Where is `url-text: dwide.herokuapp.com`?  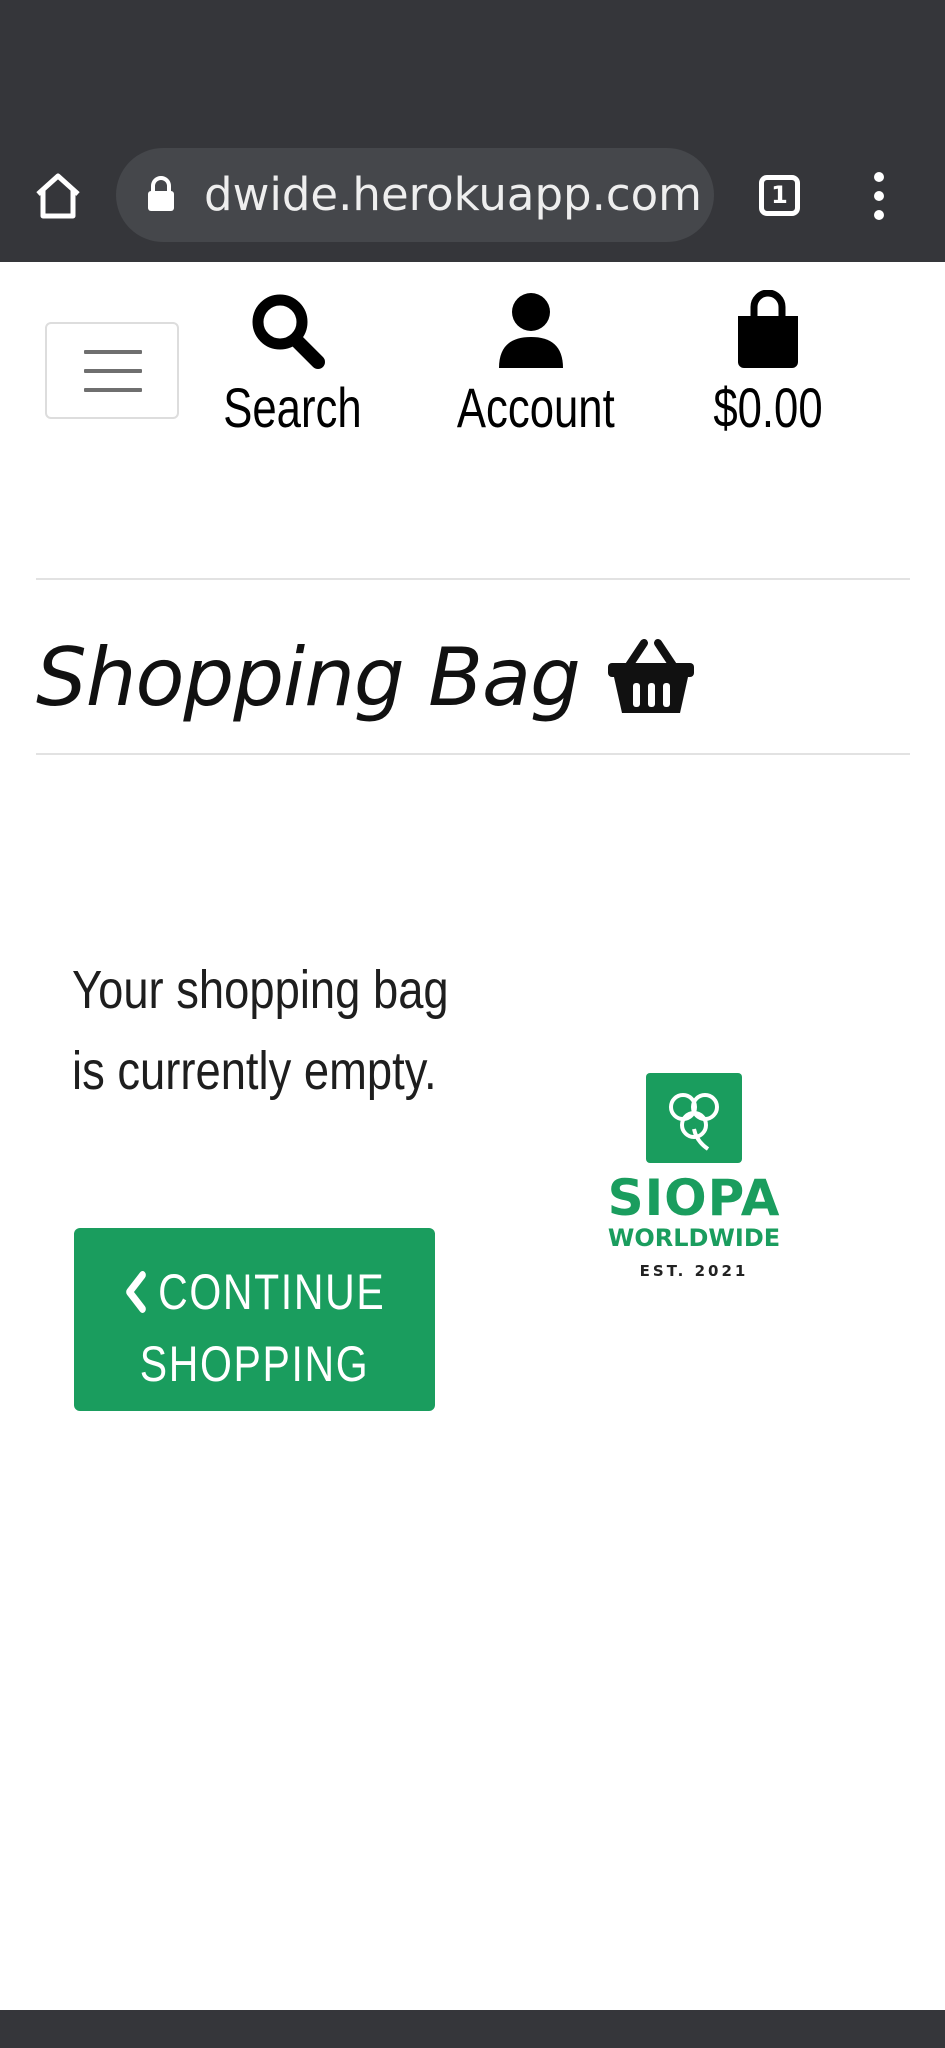 url-text: dwide.herokuapp.com is located at coordinates (453, 194).